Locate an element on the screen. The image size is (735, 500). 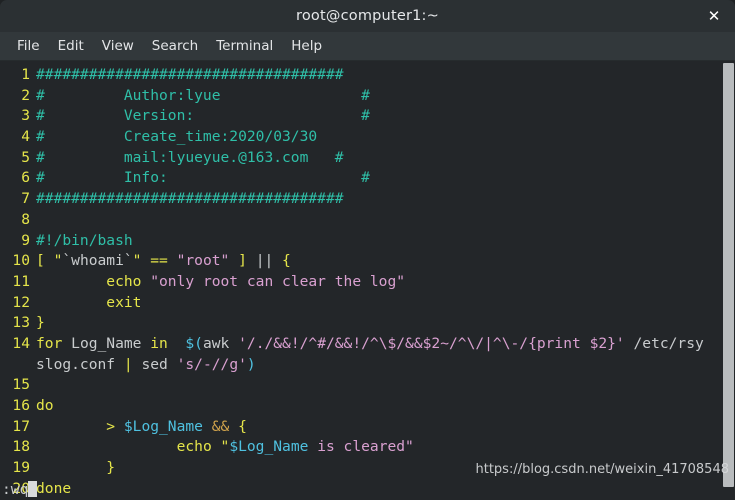
editor-line: 7 ################################### is located at coordinates (367, 199).